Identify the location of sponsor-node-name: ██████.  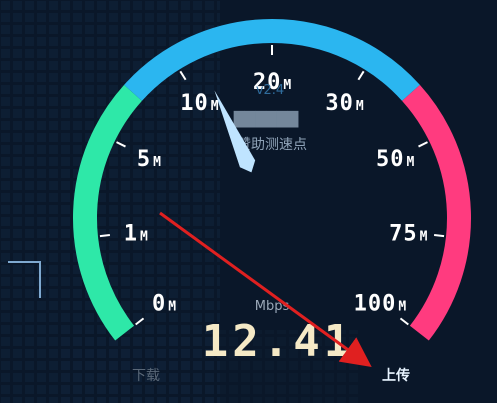
(266, 119).